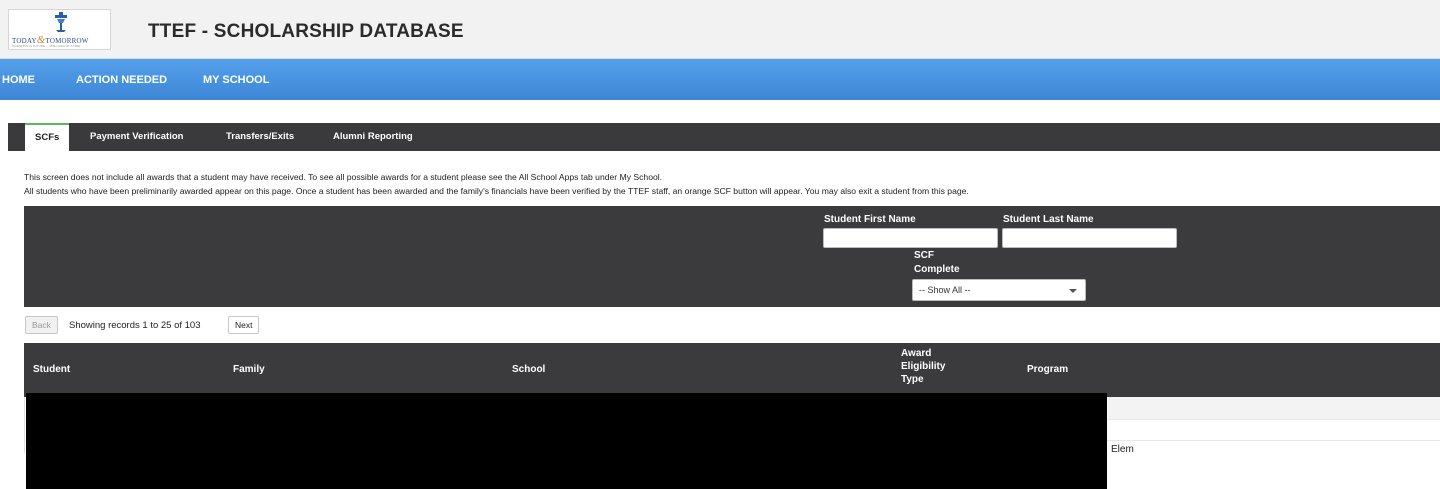 The height and width of the screenshot is (489, 1440). Describe the element at coordinates (260, 137) in the screenshot. I see `tab-transfers-exits: Transfers/Exits` at that location.